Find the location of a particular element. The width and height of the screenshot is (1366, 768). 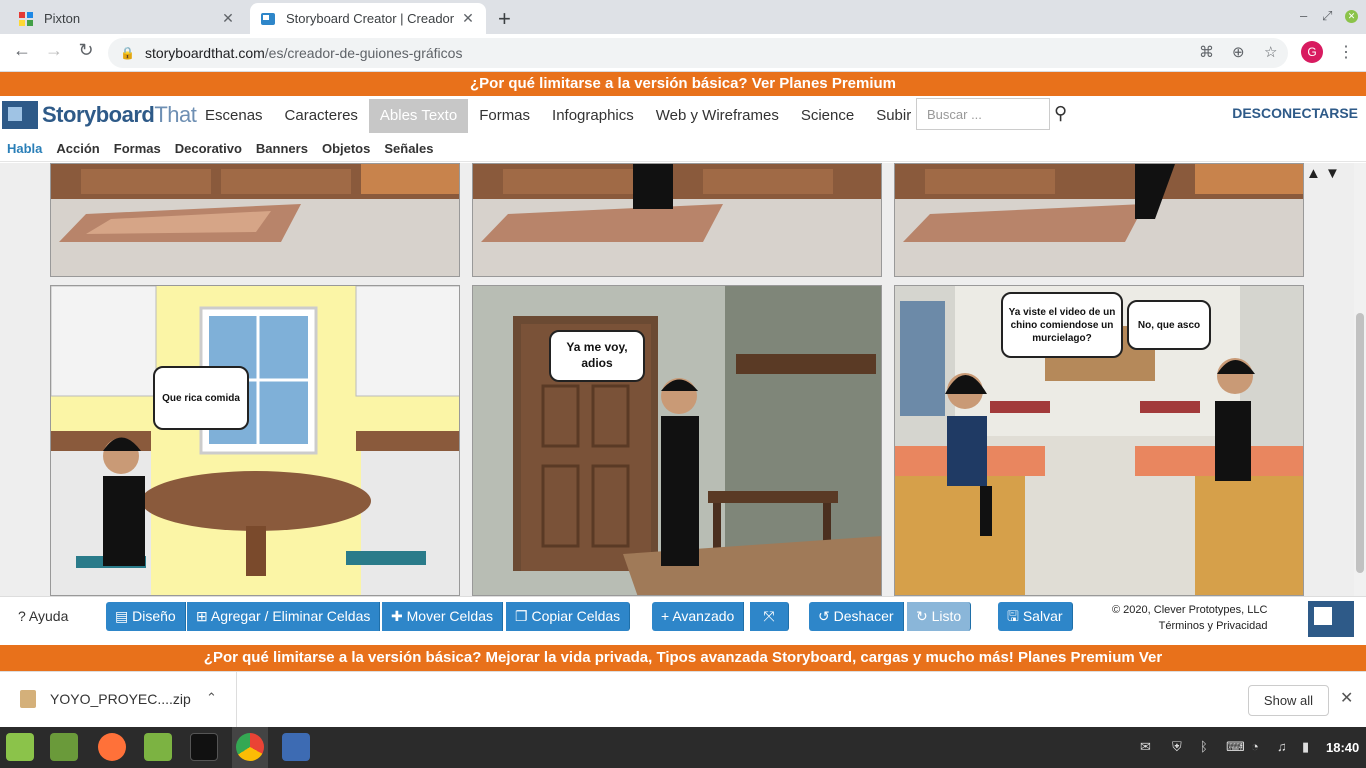

bookmark-star-icon: ☆ is located at coordinates (1270, 52).